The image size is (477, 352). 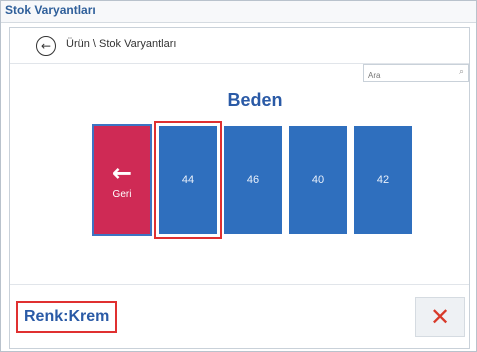 I want to click on back-tile-button: ← Geri, so click(x=122, y=180).